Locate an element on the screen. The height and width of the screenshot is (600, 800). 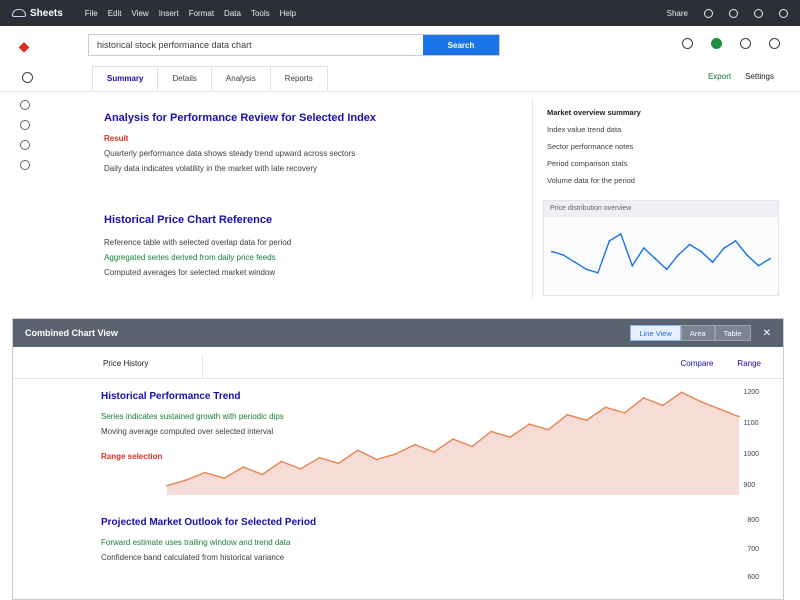
range-link: Range is located at coordinates (749, 363).